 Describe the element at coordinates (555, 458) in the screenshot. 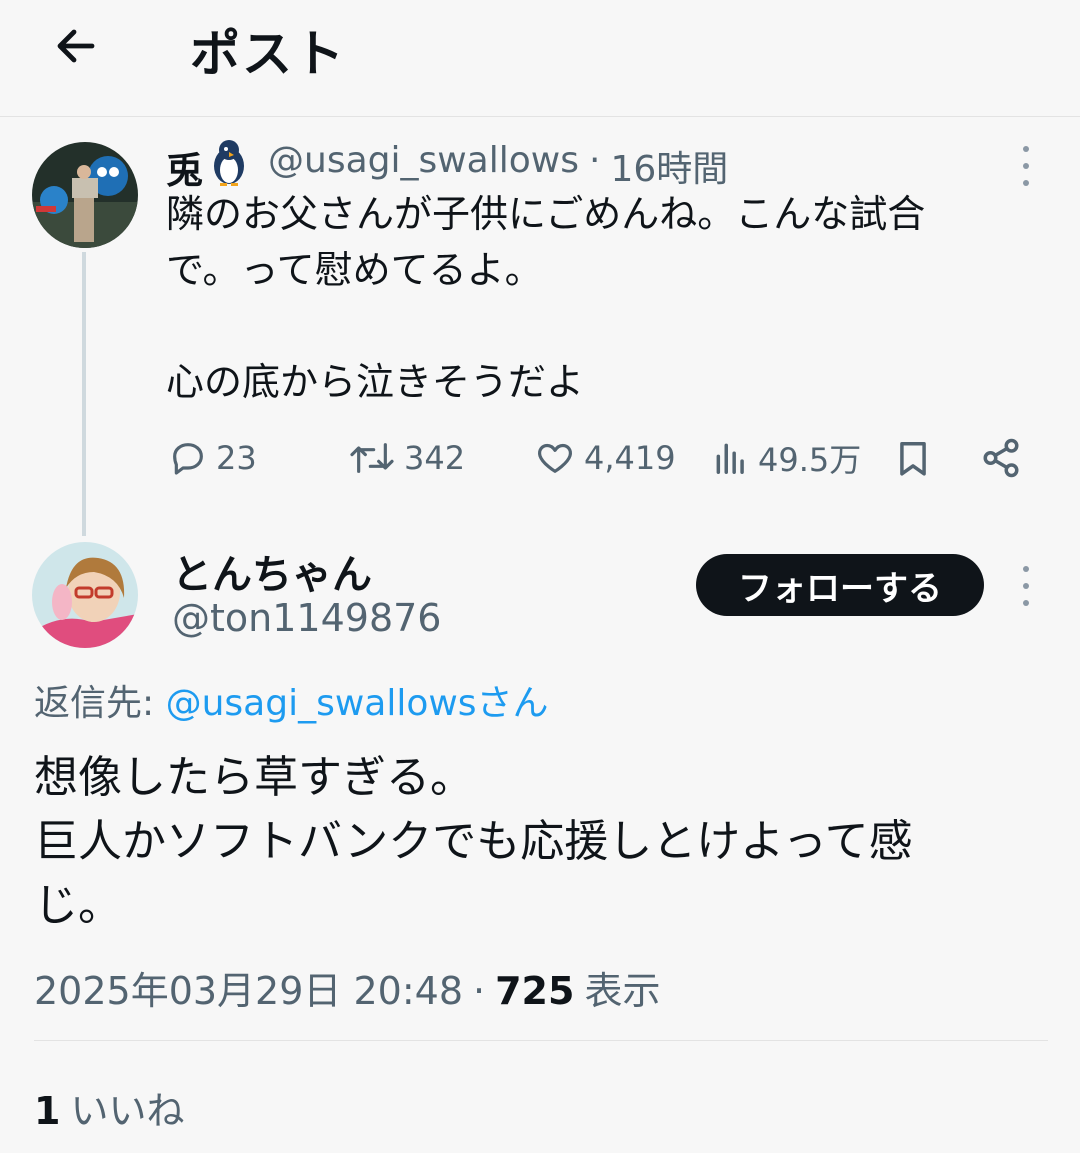

I see `heart-icon` at that location.